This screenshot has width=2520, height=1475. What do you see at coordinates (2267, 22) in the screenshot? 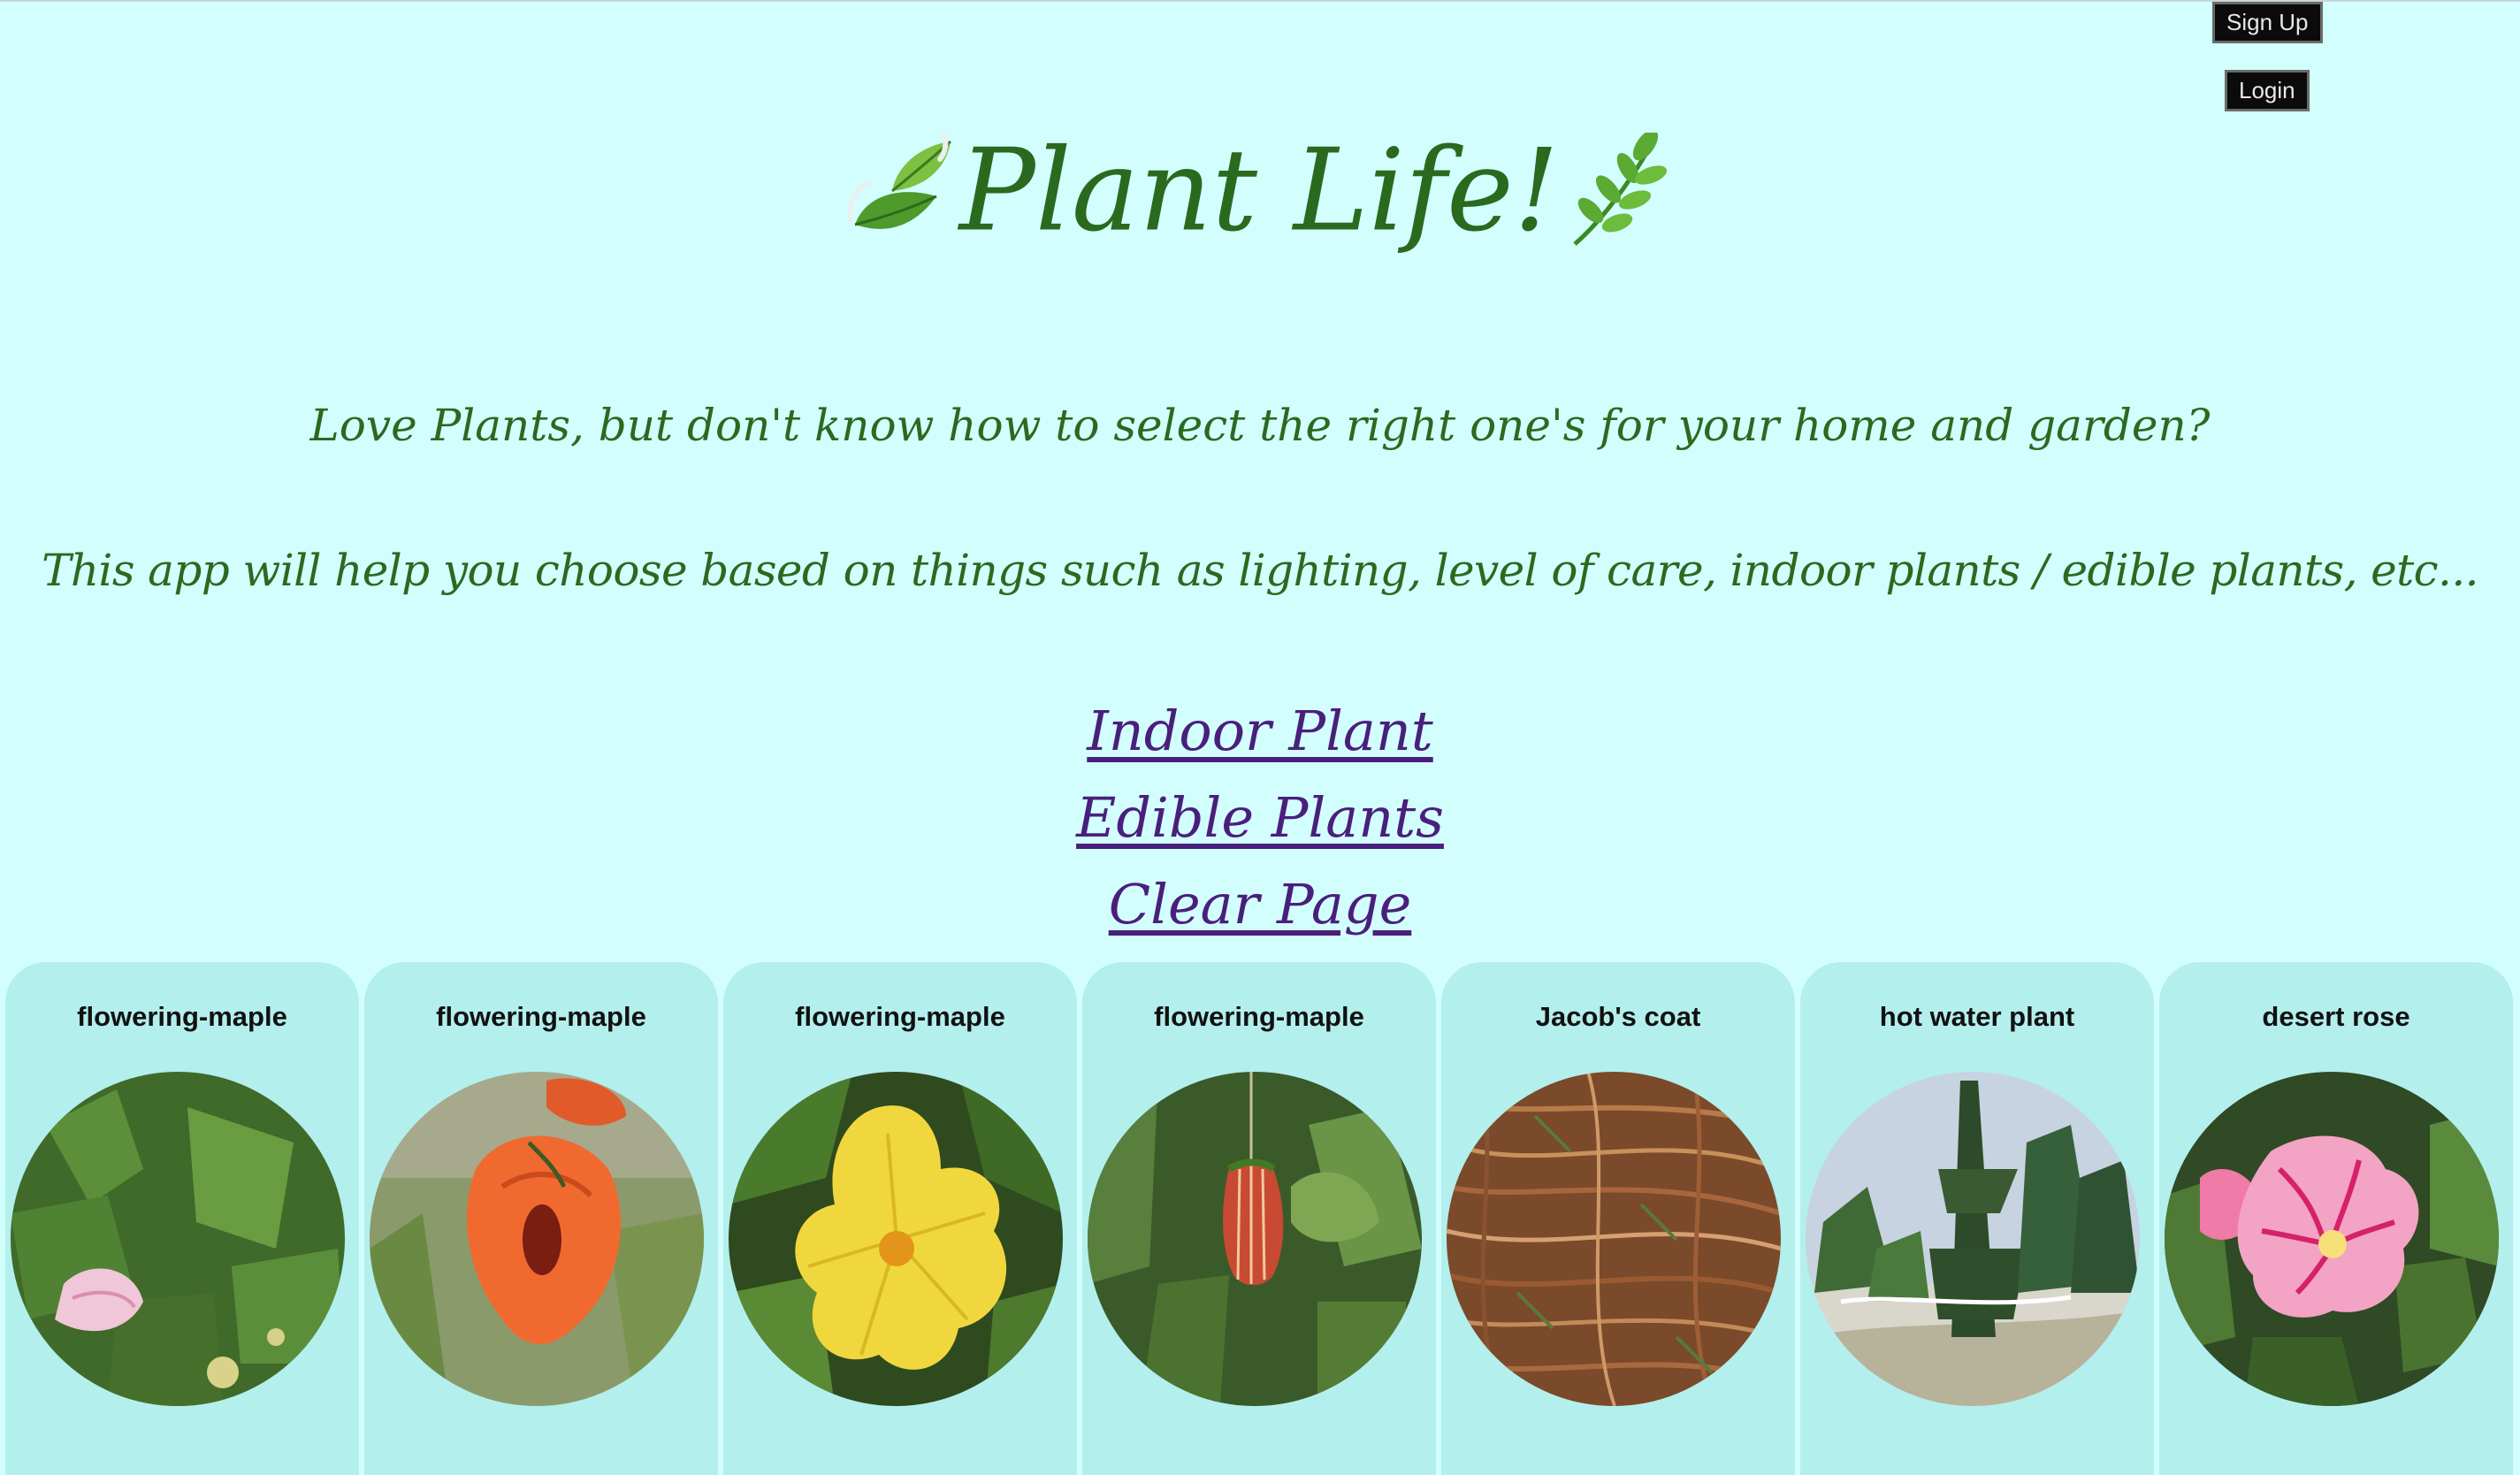
I see `sign-up-button: Sign Up` at bounding box center [2267, 22].